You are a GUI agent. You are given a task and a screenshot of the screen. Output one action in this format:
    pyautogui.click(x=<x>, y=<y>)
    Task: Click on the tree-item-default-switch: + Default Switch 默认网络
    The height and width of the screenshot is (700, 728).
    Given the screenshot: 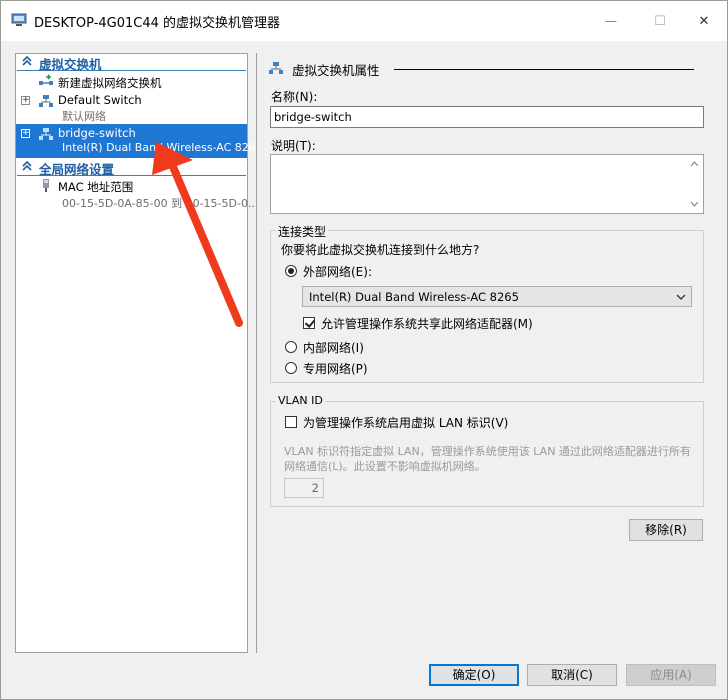 What is the action you would take?
    pyautogui.click(x=131, y=108)
    